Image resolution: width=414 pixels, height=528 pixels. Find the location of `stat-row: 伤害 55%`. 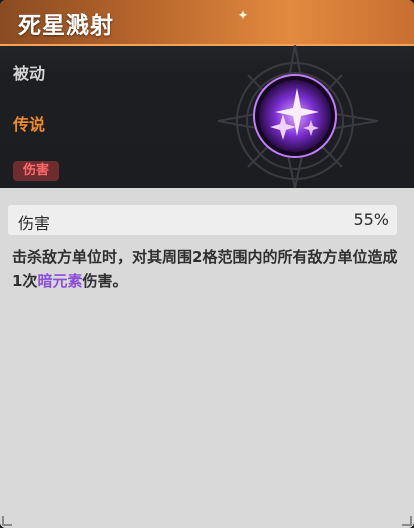

stat-row: 伤害 55% is located at coordinates (202, 220).